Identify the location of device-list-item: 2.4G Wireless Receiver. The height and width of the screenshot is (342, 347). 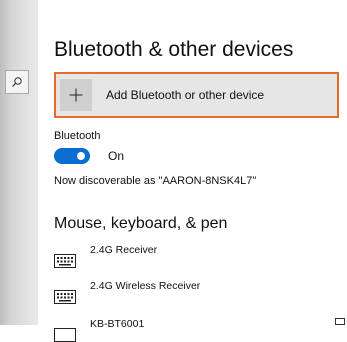
(127, 292).